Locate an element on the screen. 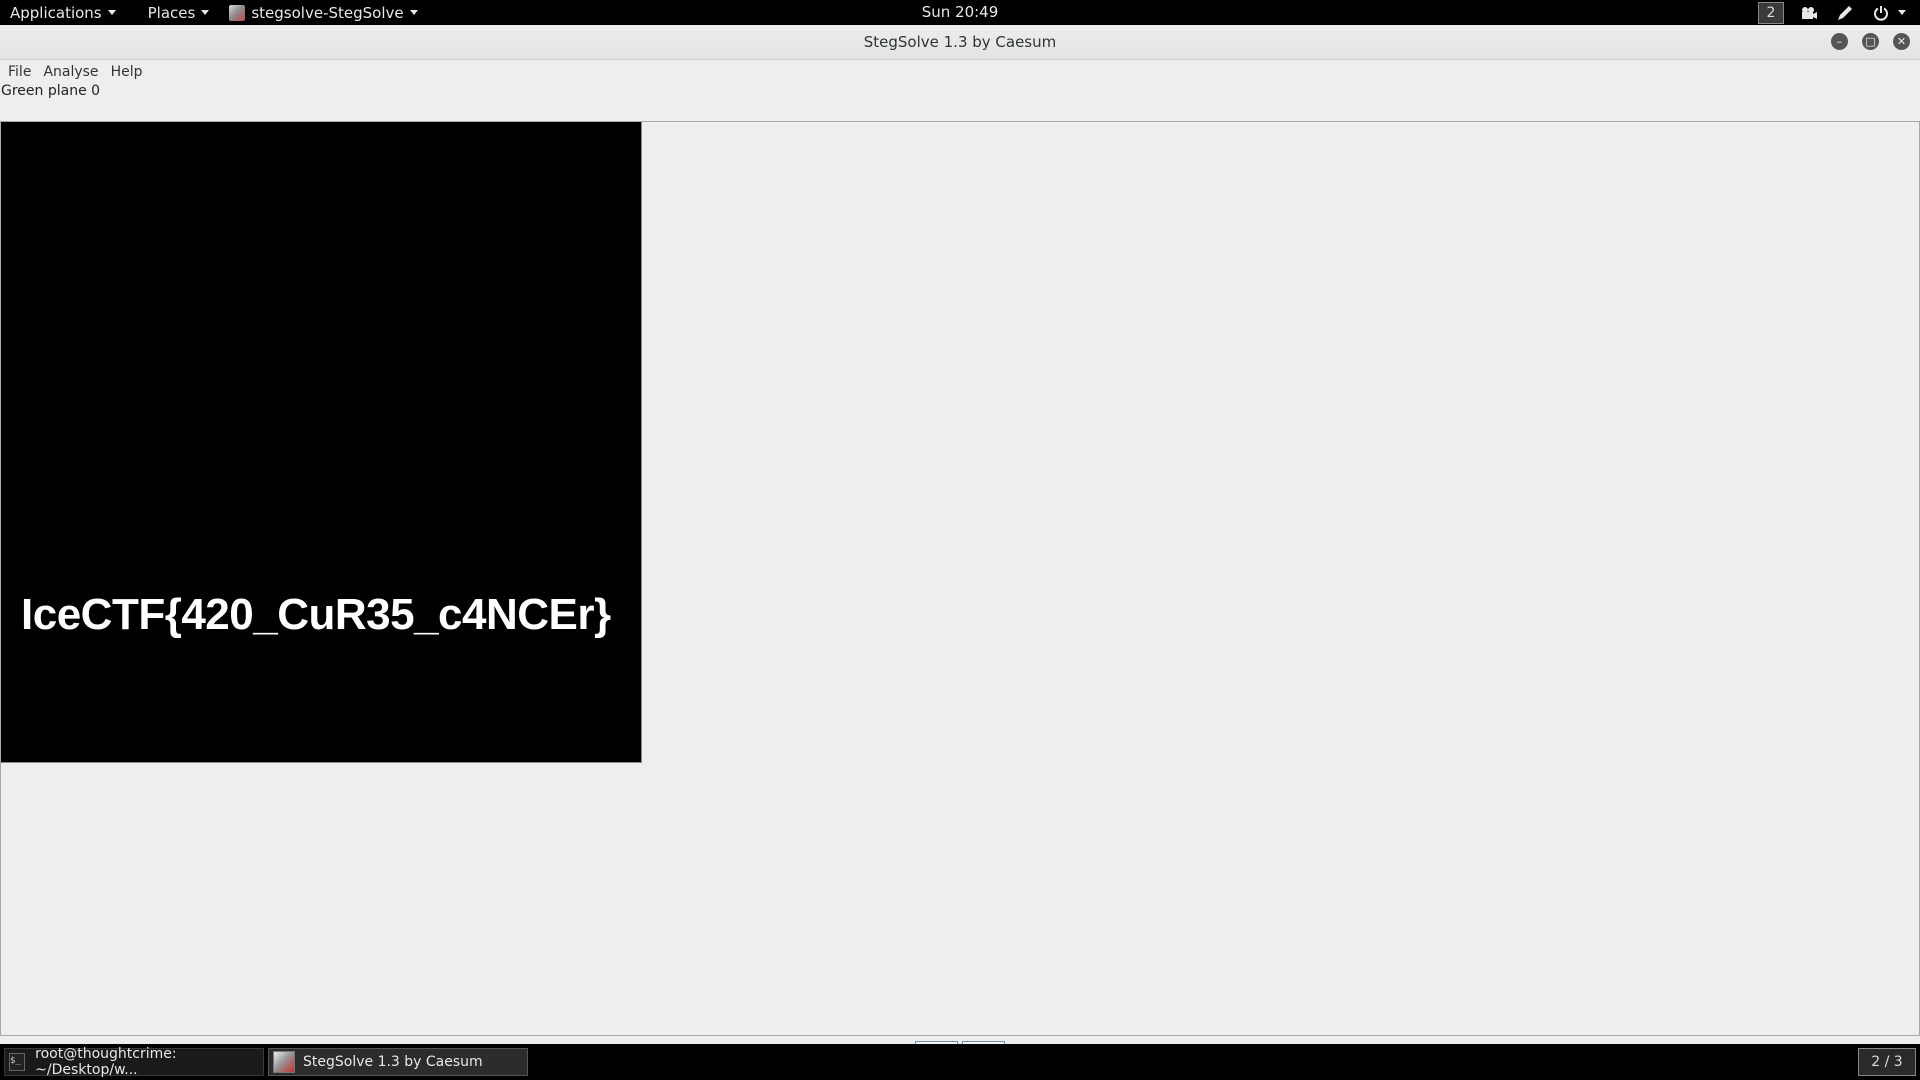  minimize-icon: – is located at coordinates (1839, 41).